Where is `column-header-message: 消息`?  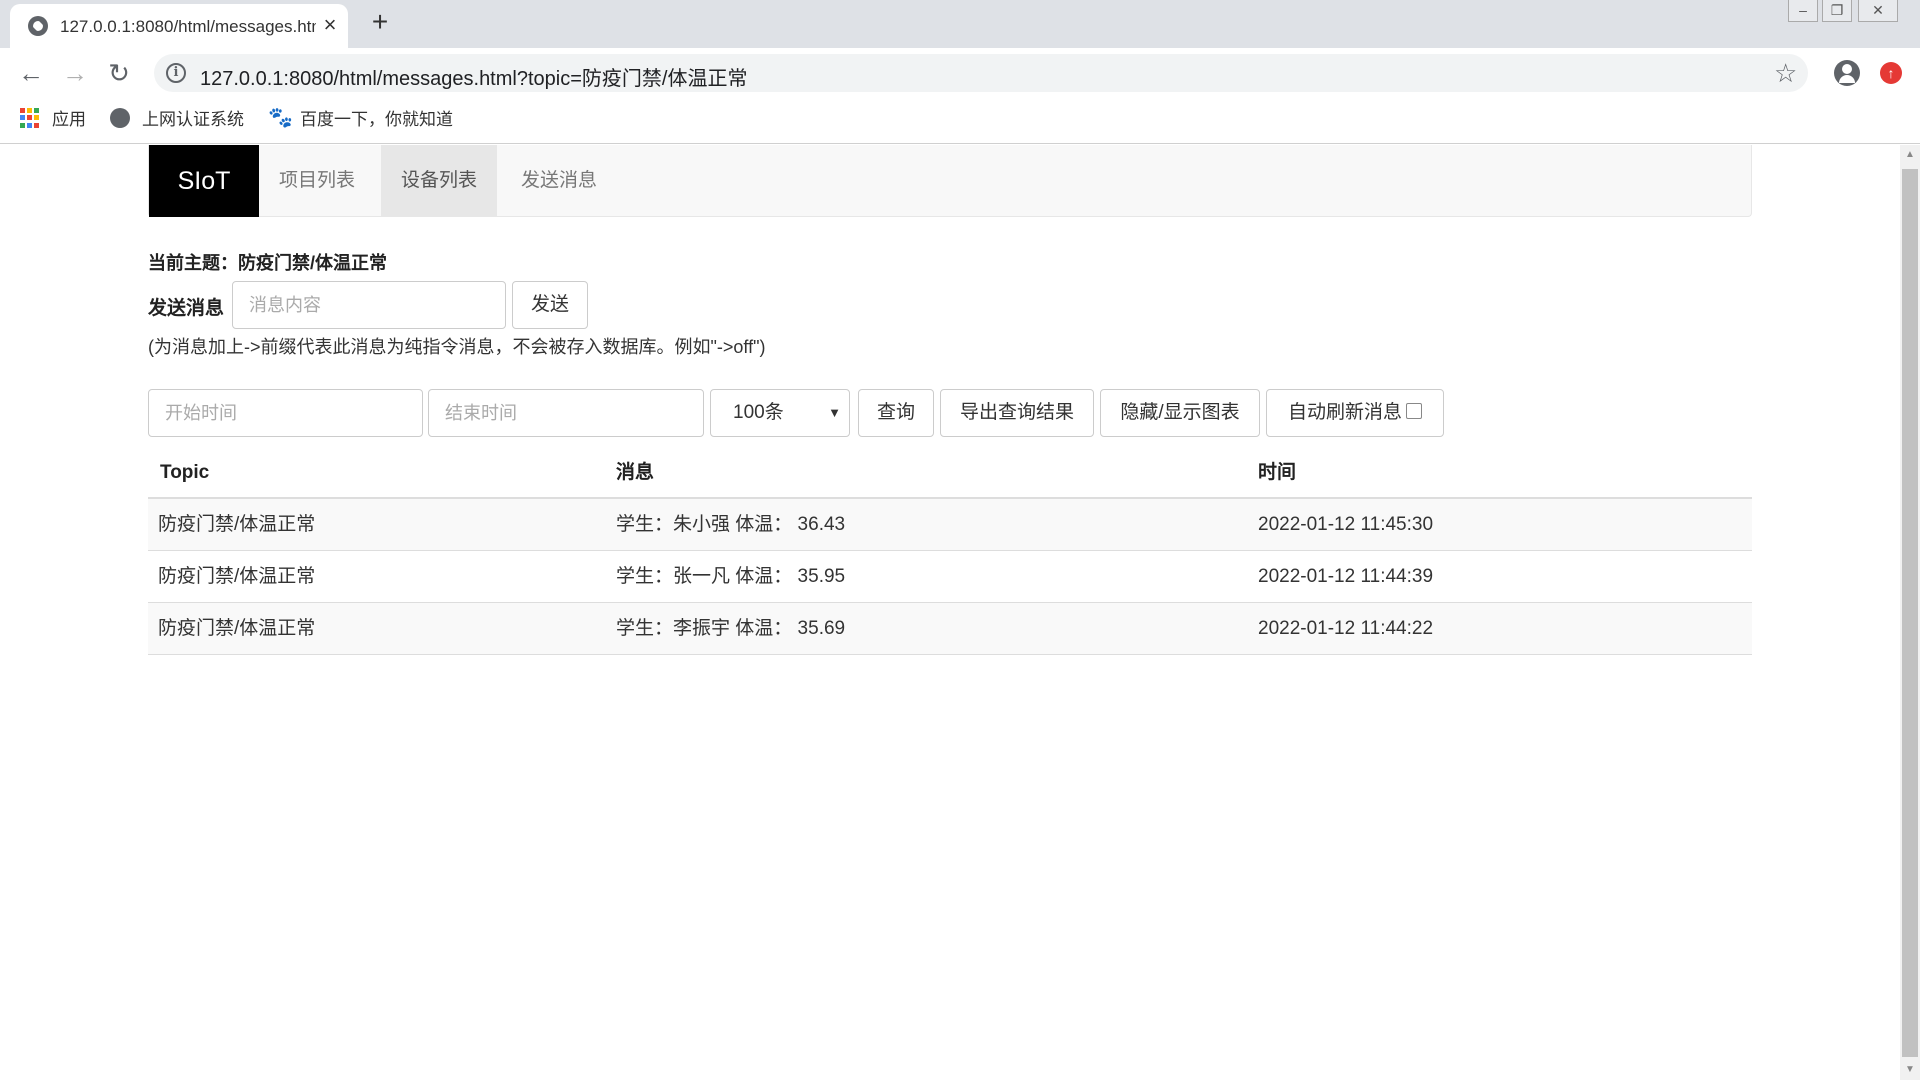
column-header-message: 消息 is located at coordinates (635, 473).